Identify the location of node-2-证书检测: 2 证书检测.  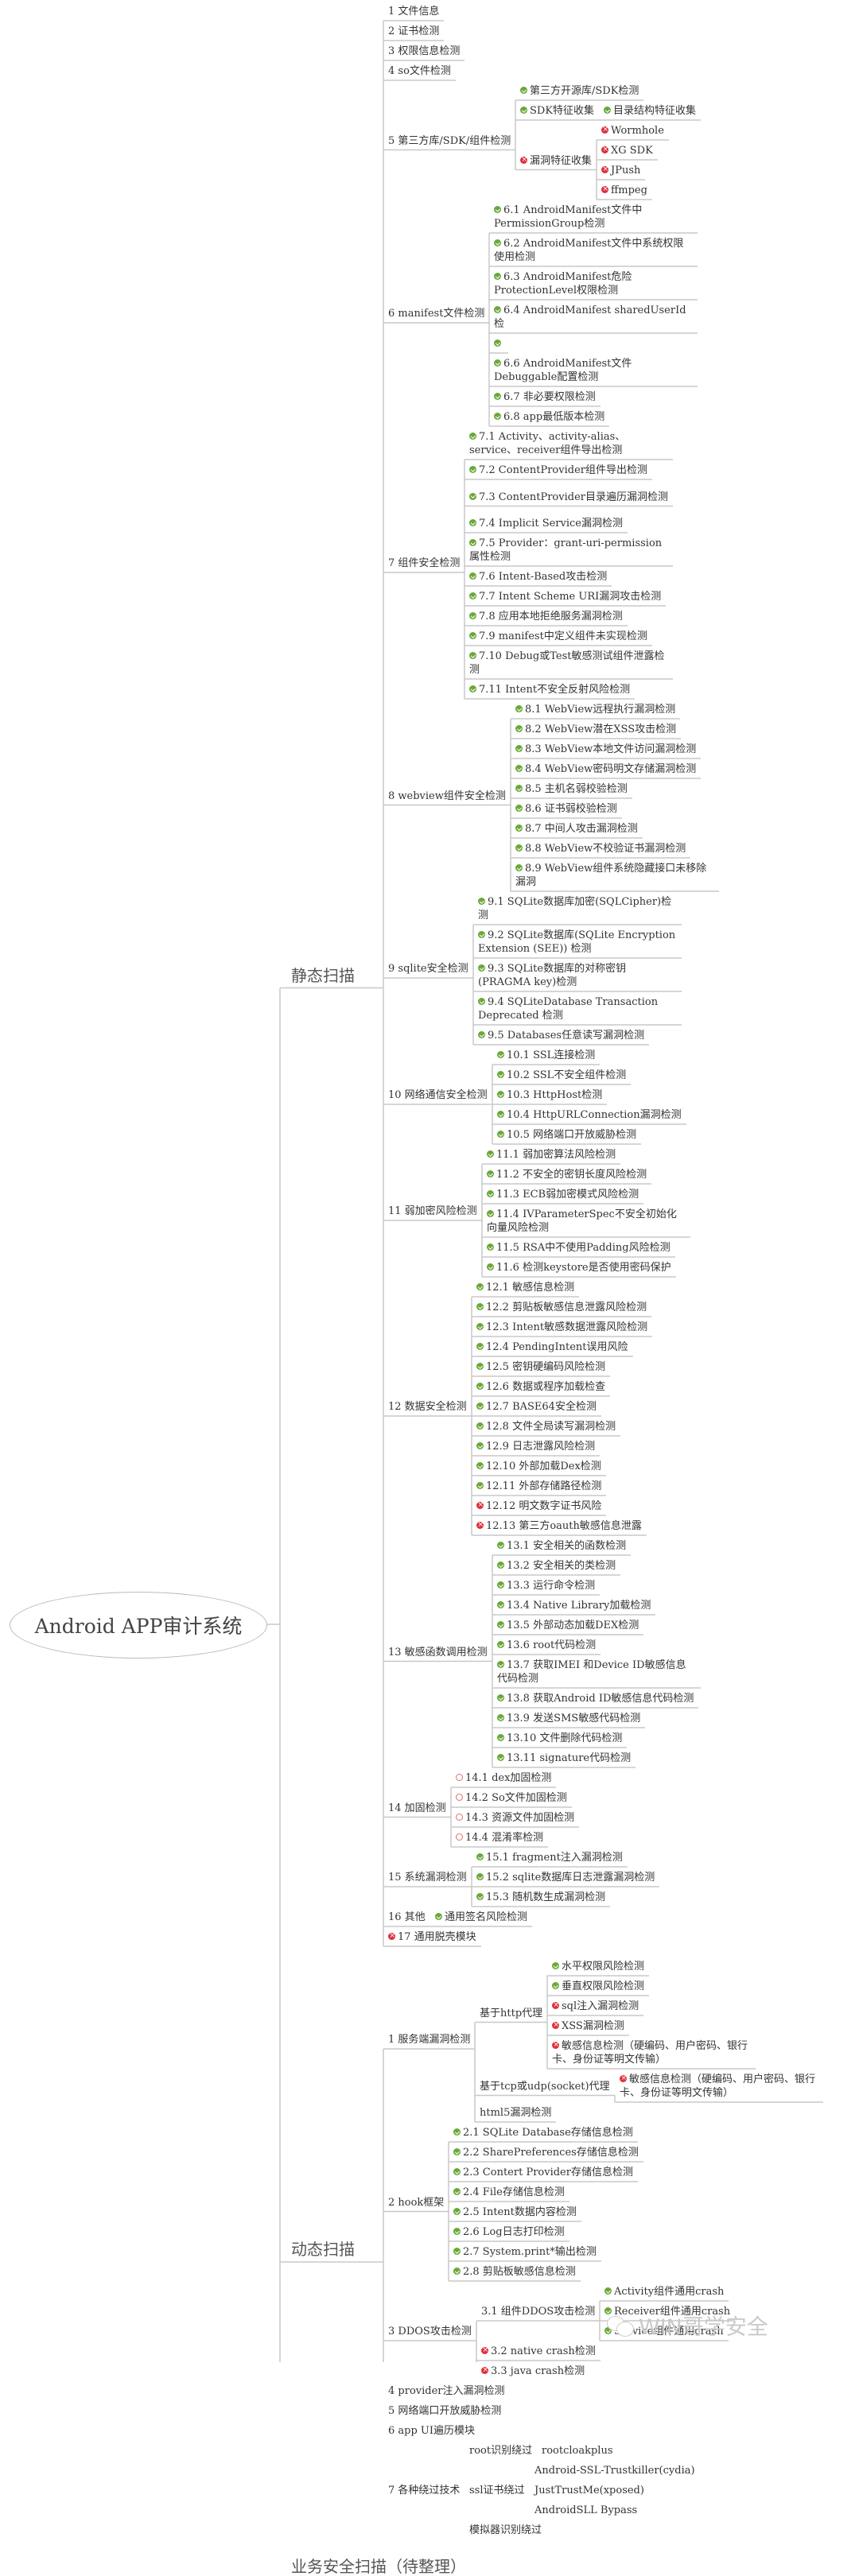
(413, 31).